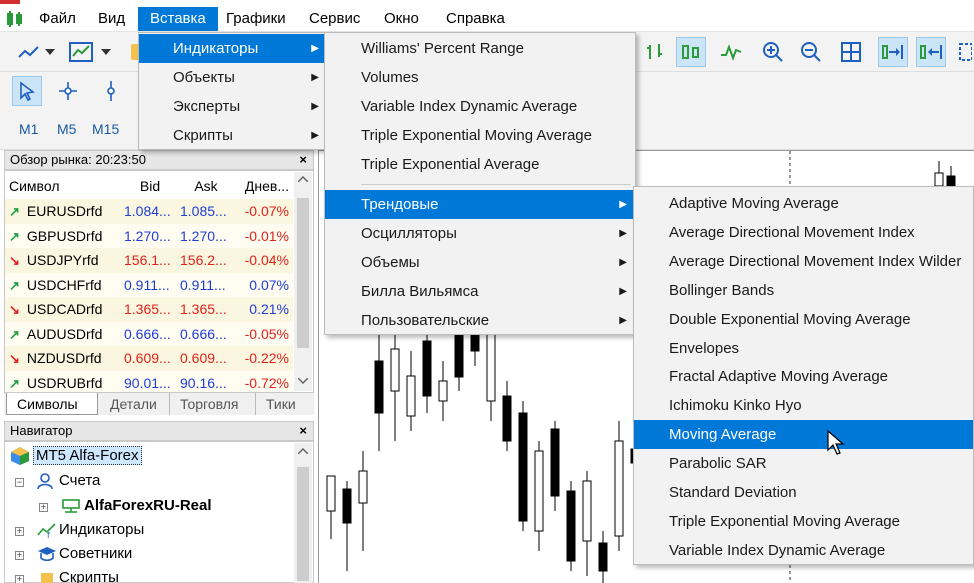 This screenshot has width=974, height=583. What do you see at coordinates (803, 521) in the screenshot?
I see `menu-item-trend-indicator: Triple Exponential Moving Average` at bounding box center [803, 521].